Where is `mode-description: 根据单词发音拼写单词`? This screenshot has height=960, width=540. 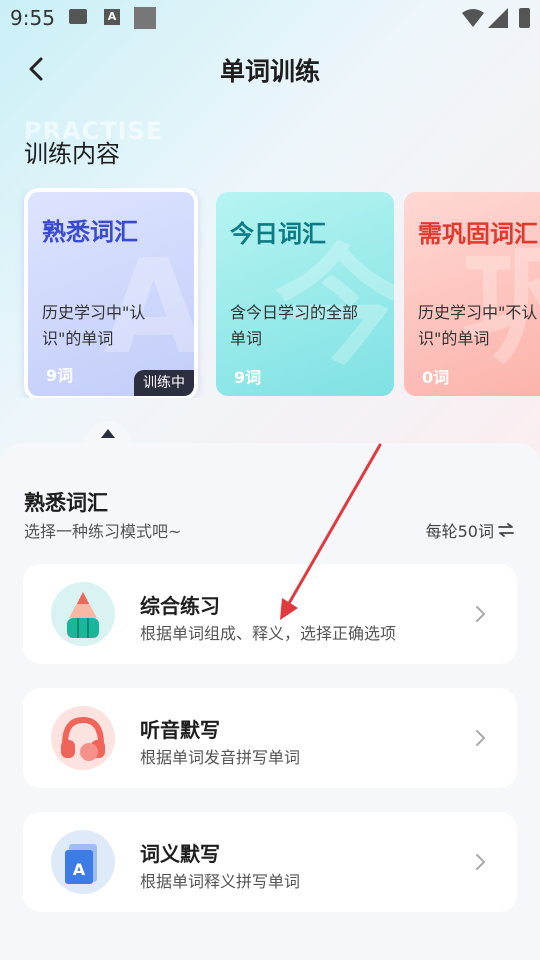 mode-description: 根据单词发音拼写单词 is located at coordinates (220, 757).